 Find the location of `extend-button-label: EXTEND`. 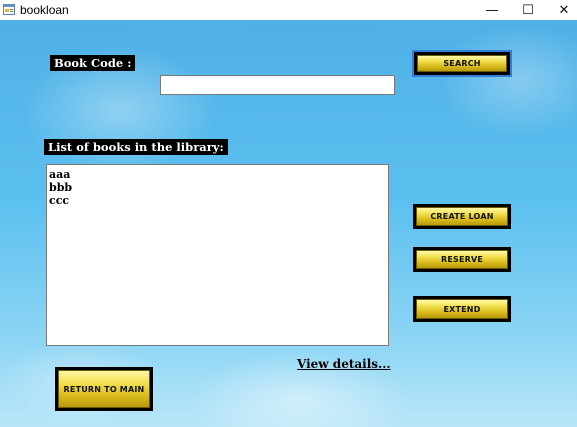

extend-button-label: EXTEND is located at coordinates (462, 309).